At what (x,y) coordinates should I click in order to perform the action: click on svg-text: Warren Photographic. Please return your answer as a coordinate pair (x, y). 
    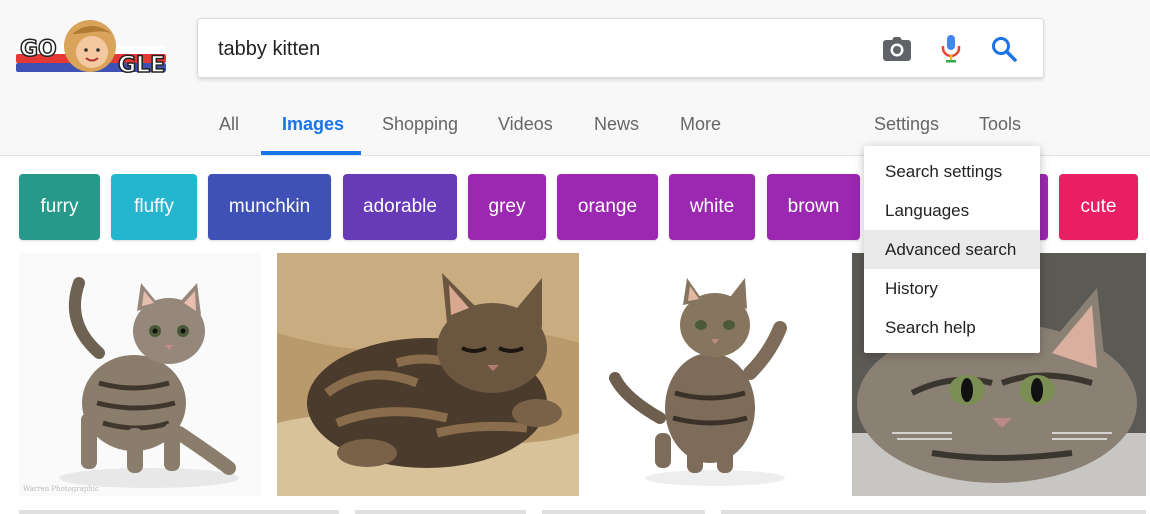
    Looking at the image, I should click on (61, 489).